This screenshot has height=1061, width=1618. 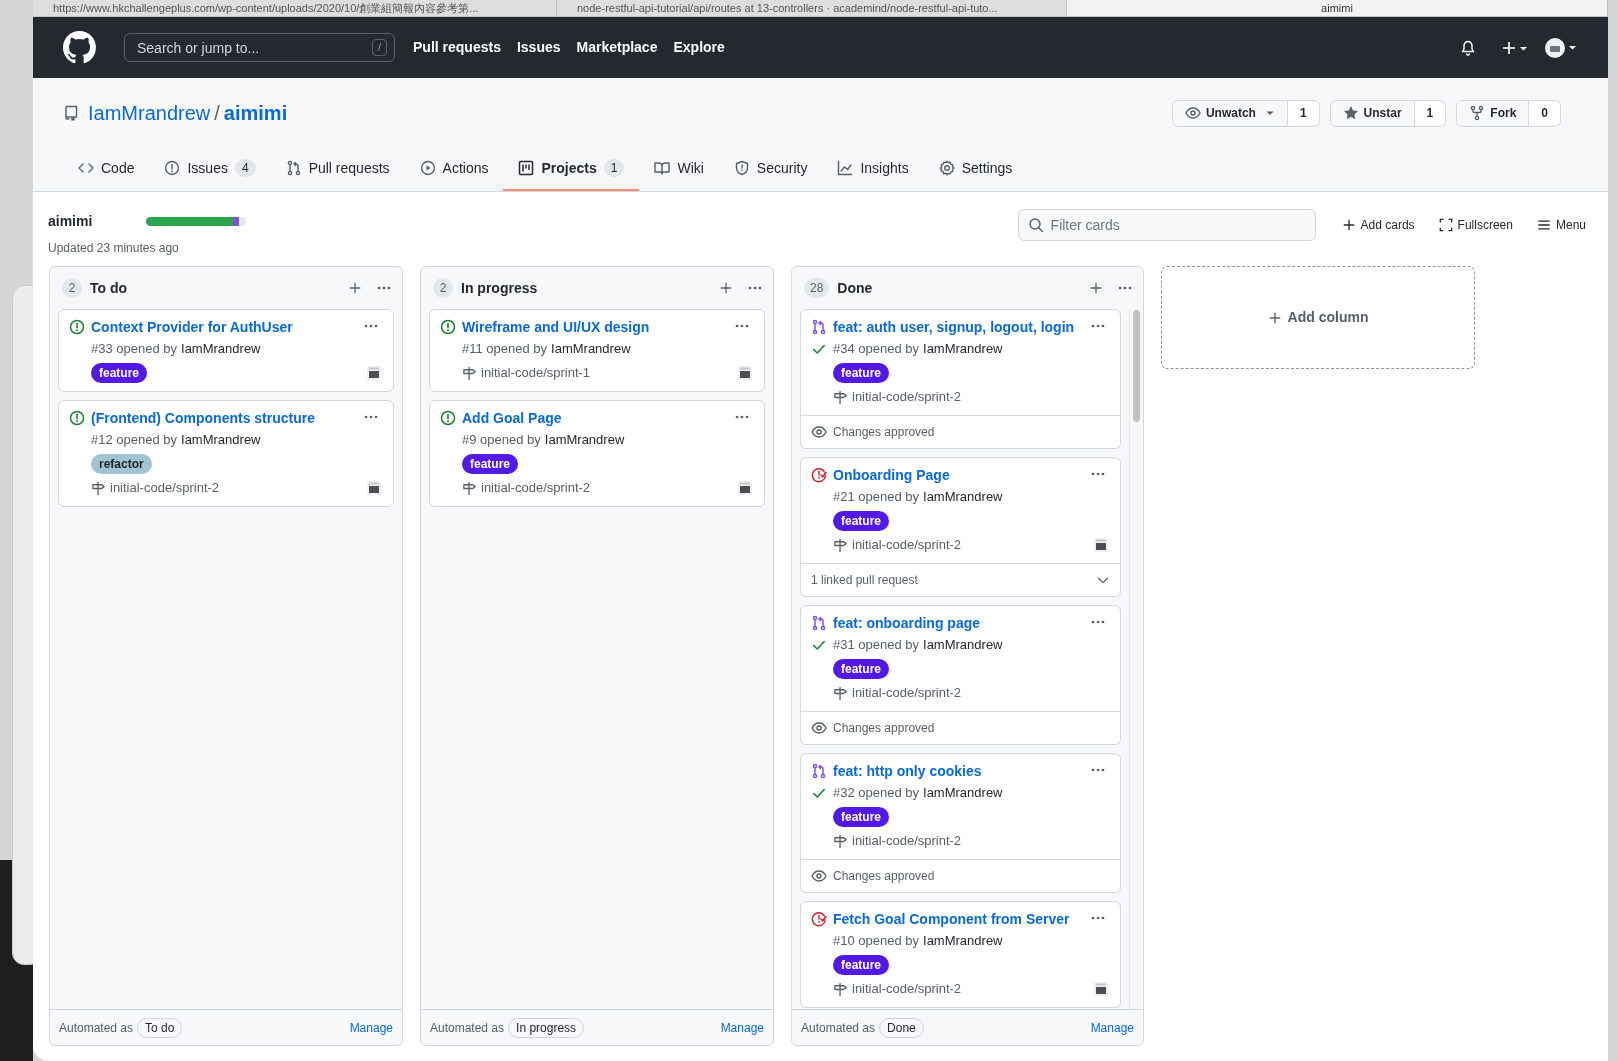 What do you see at coordinates (538, 47) in the screenshot?
I see `nav-link: Issues` at bounding box center [538, 47].